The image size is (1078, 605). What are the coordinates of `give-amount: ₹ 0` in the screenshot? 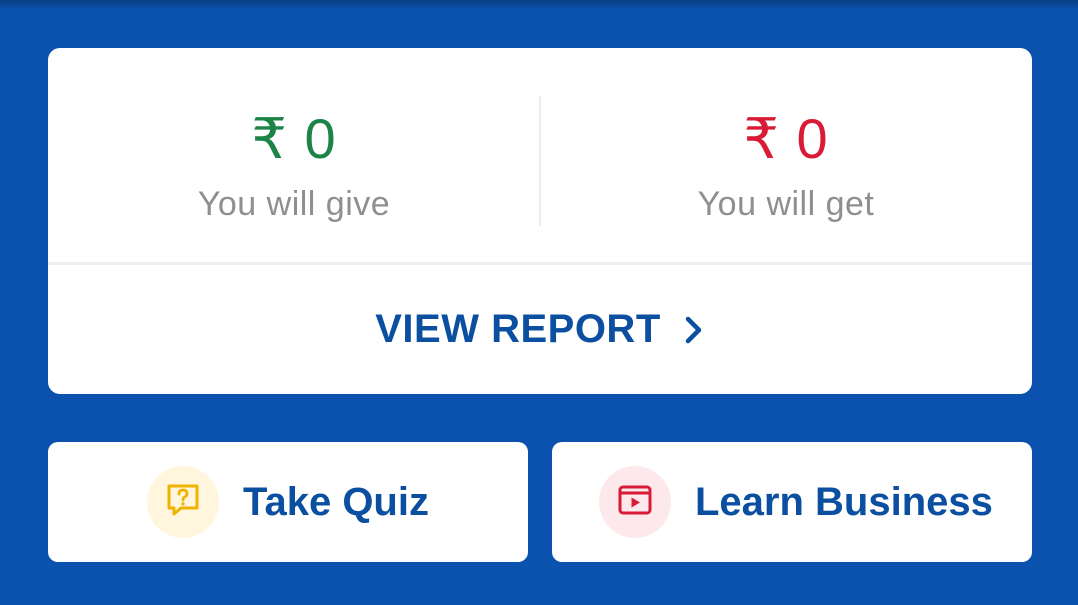 It's located at (294, 138).